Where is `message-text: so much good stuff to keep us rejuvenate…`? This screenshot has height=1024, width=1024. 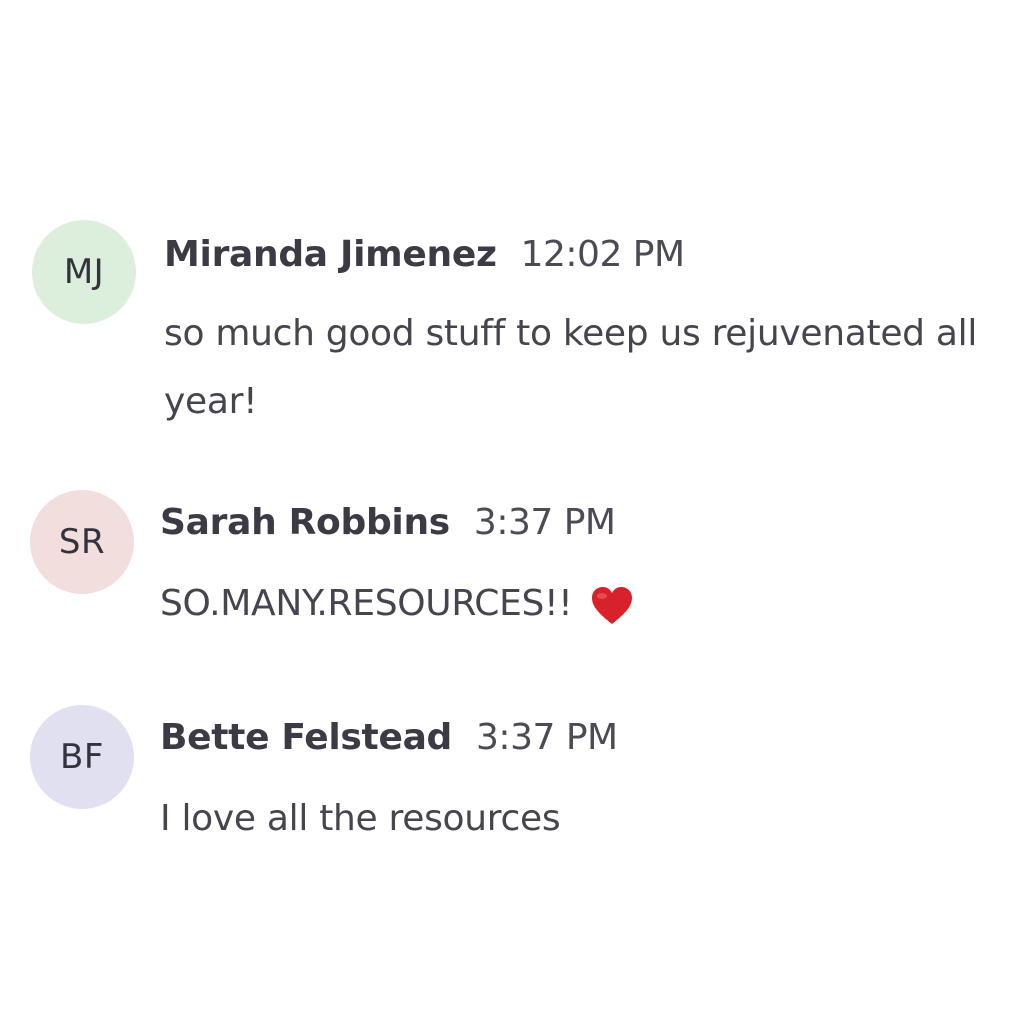 message-text: so much good stuff to keep us rejuvenate… is located at coordinates (571, 367).